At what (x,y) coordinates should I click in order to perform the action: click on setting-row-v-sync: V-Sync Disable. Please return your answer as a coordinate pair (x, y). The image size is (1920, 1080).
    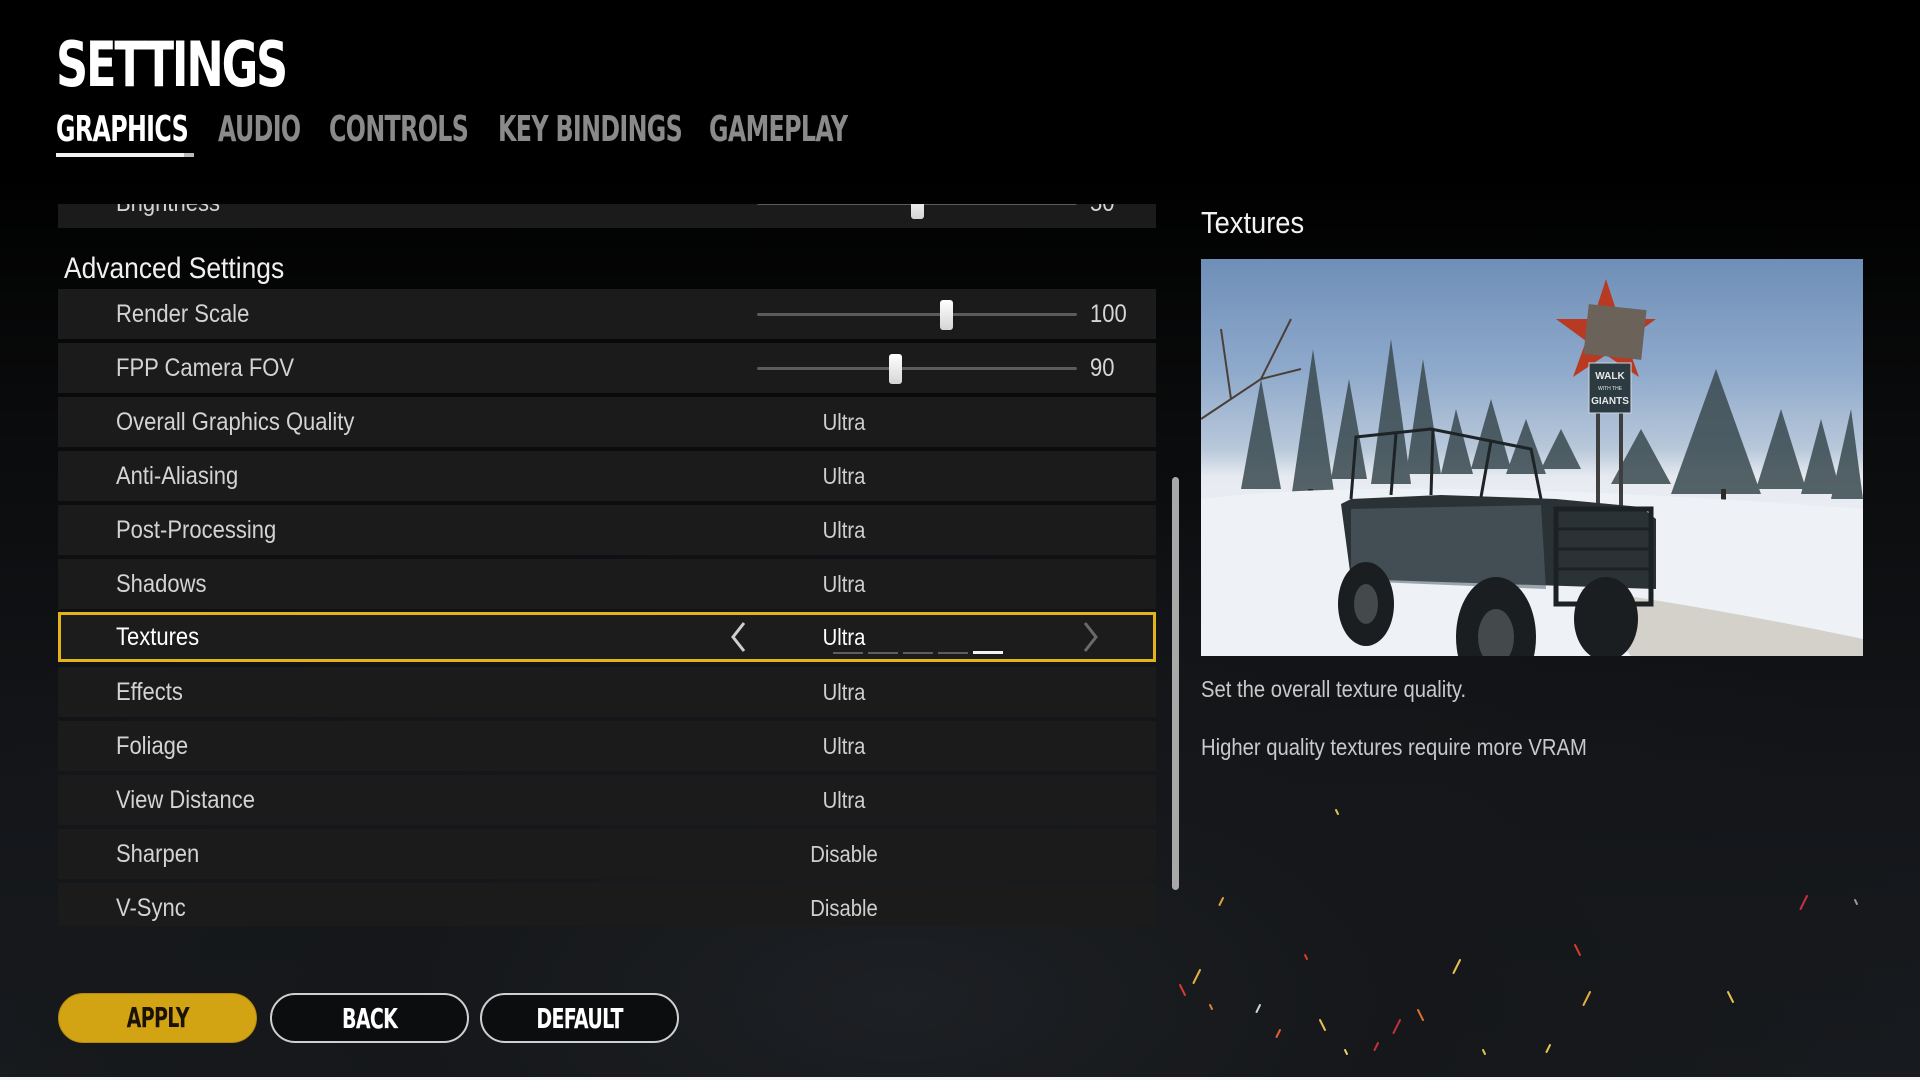
    Looking at the image, I should click on (607, 904).